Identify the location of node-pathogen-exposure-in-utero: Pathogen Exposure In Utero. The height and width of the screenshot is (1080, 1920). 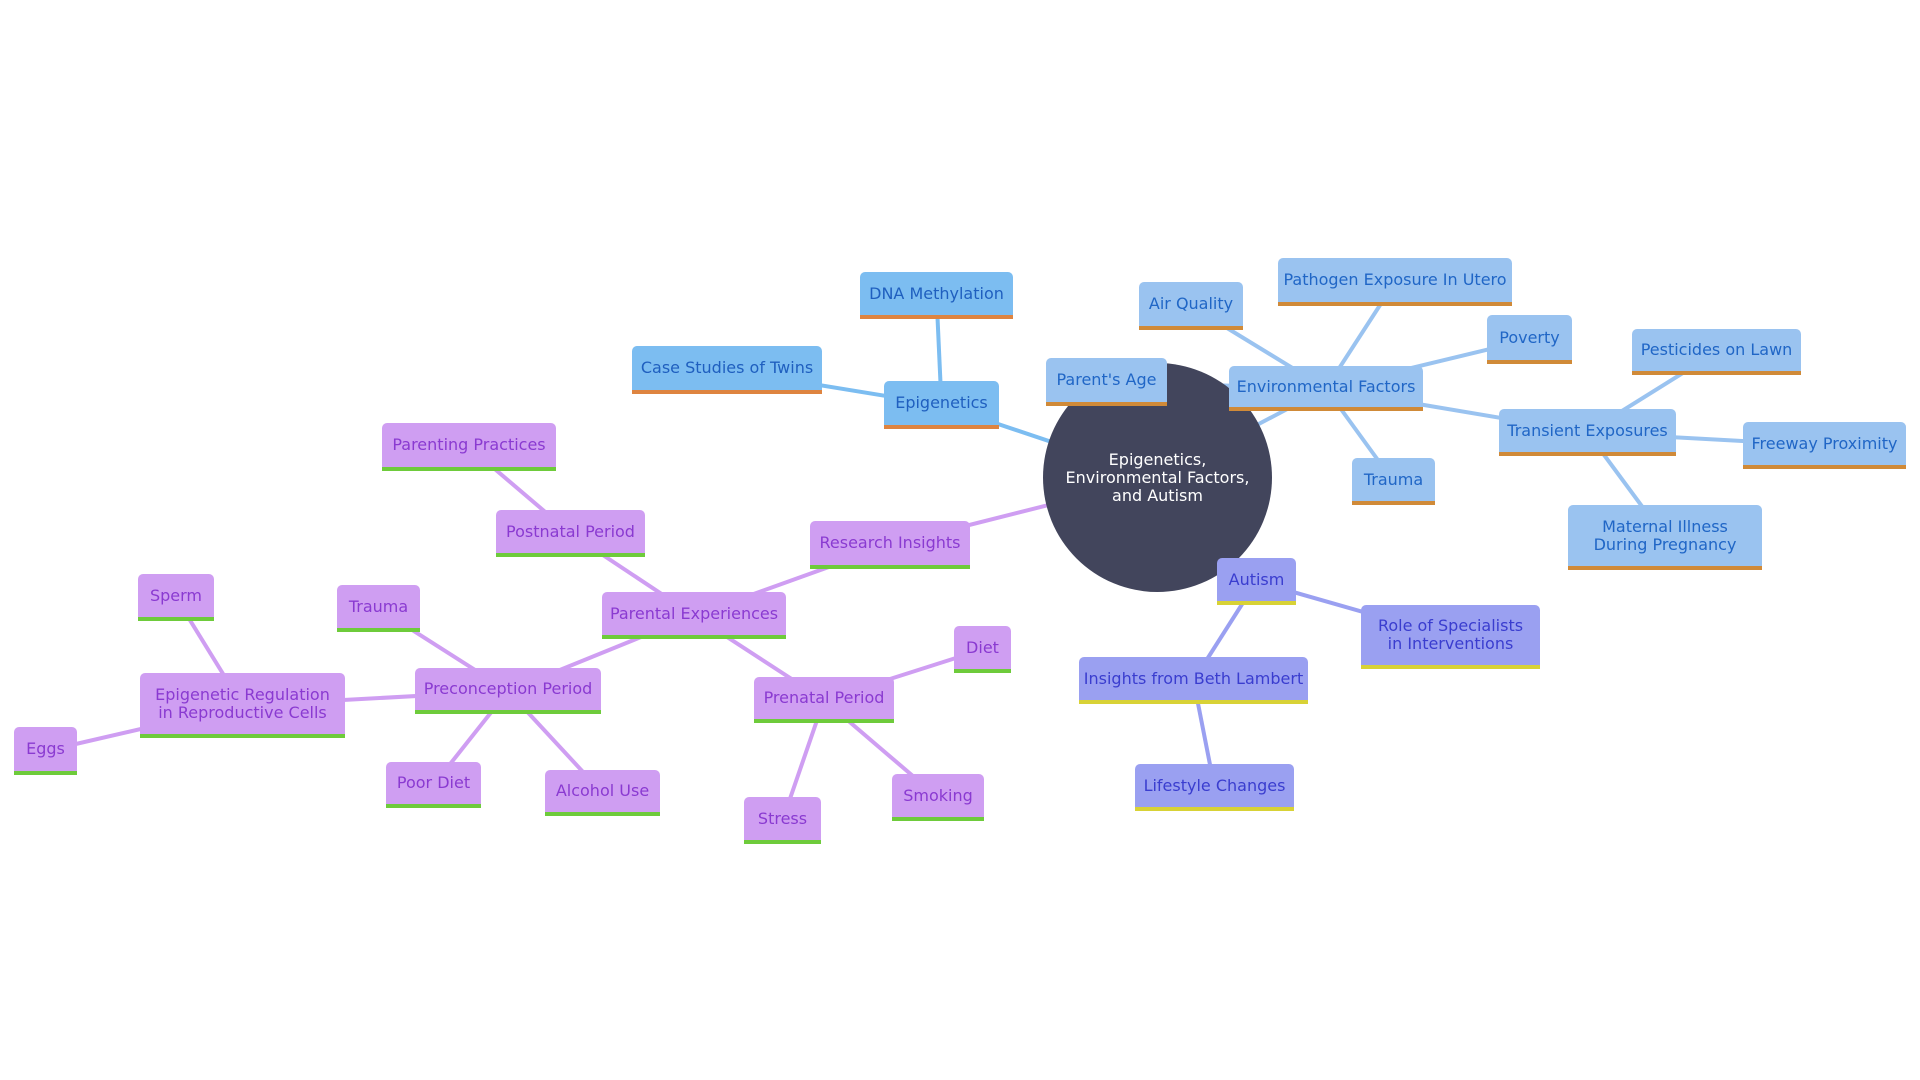
(1395, 282).